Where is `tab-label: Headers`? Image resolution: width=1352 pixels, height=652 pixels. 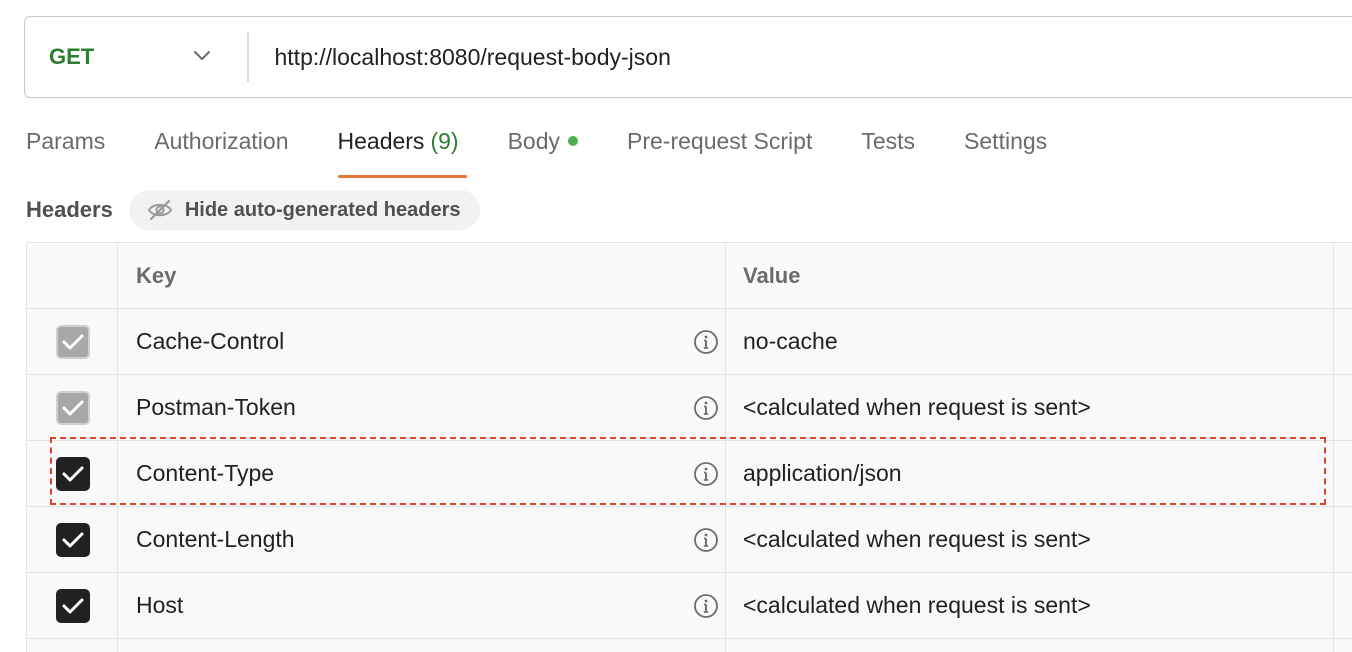
tab-label: Headers is located at coordinates (381, 141).